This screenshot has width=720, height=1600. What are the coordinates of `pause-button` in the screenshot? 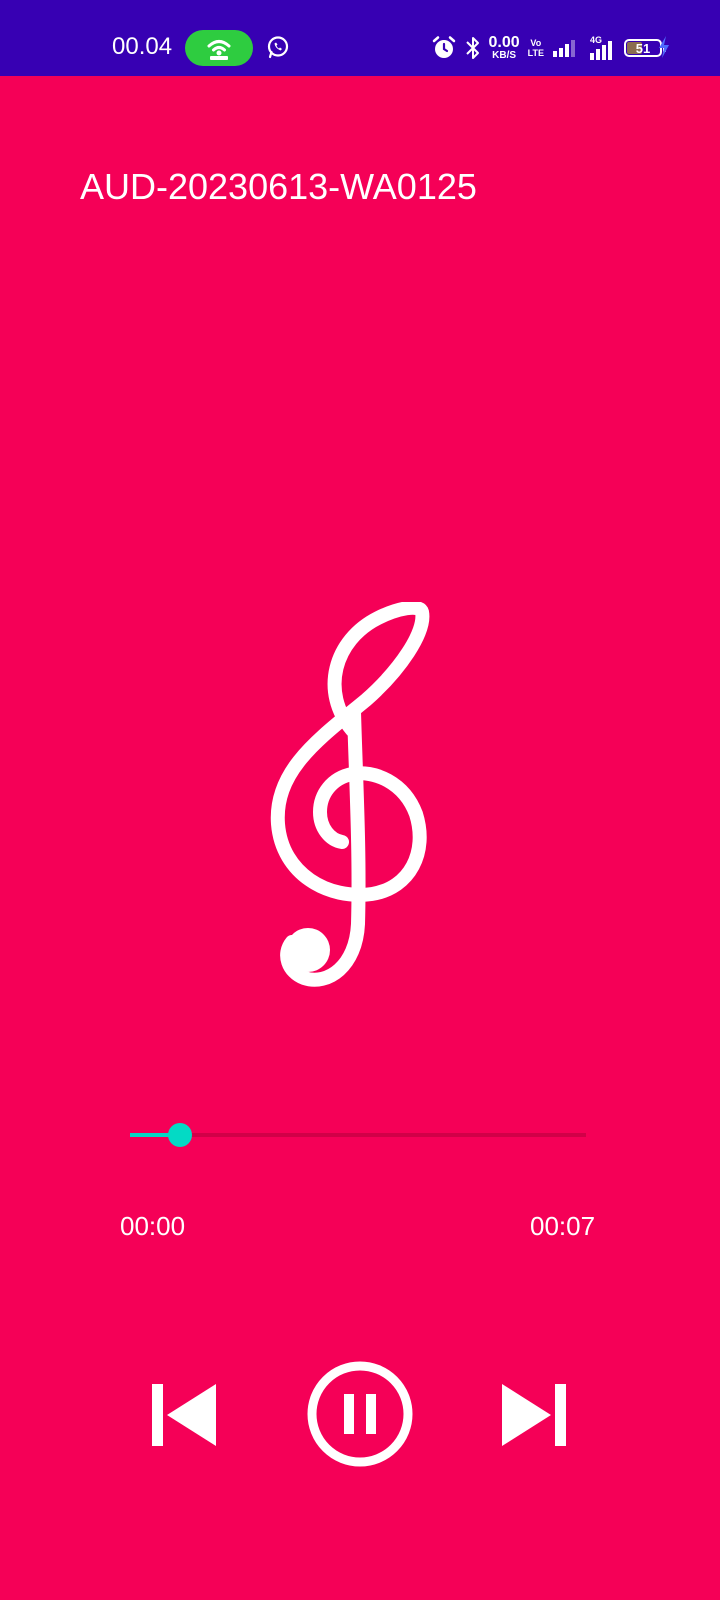 It's located at (360, 1414).